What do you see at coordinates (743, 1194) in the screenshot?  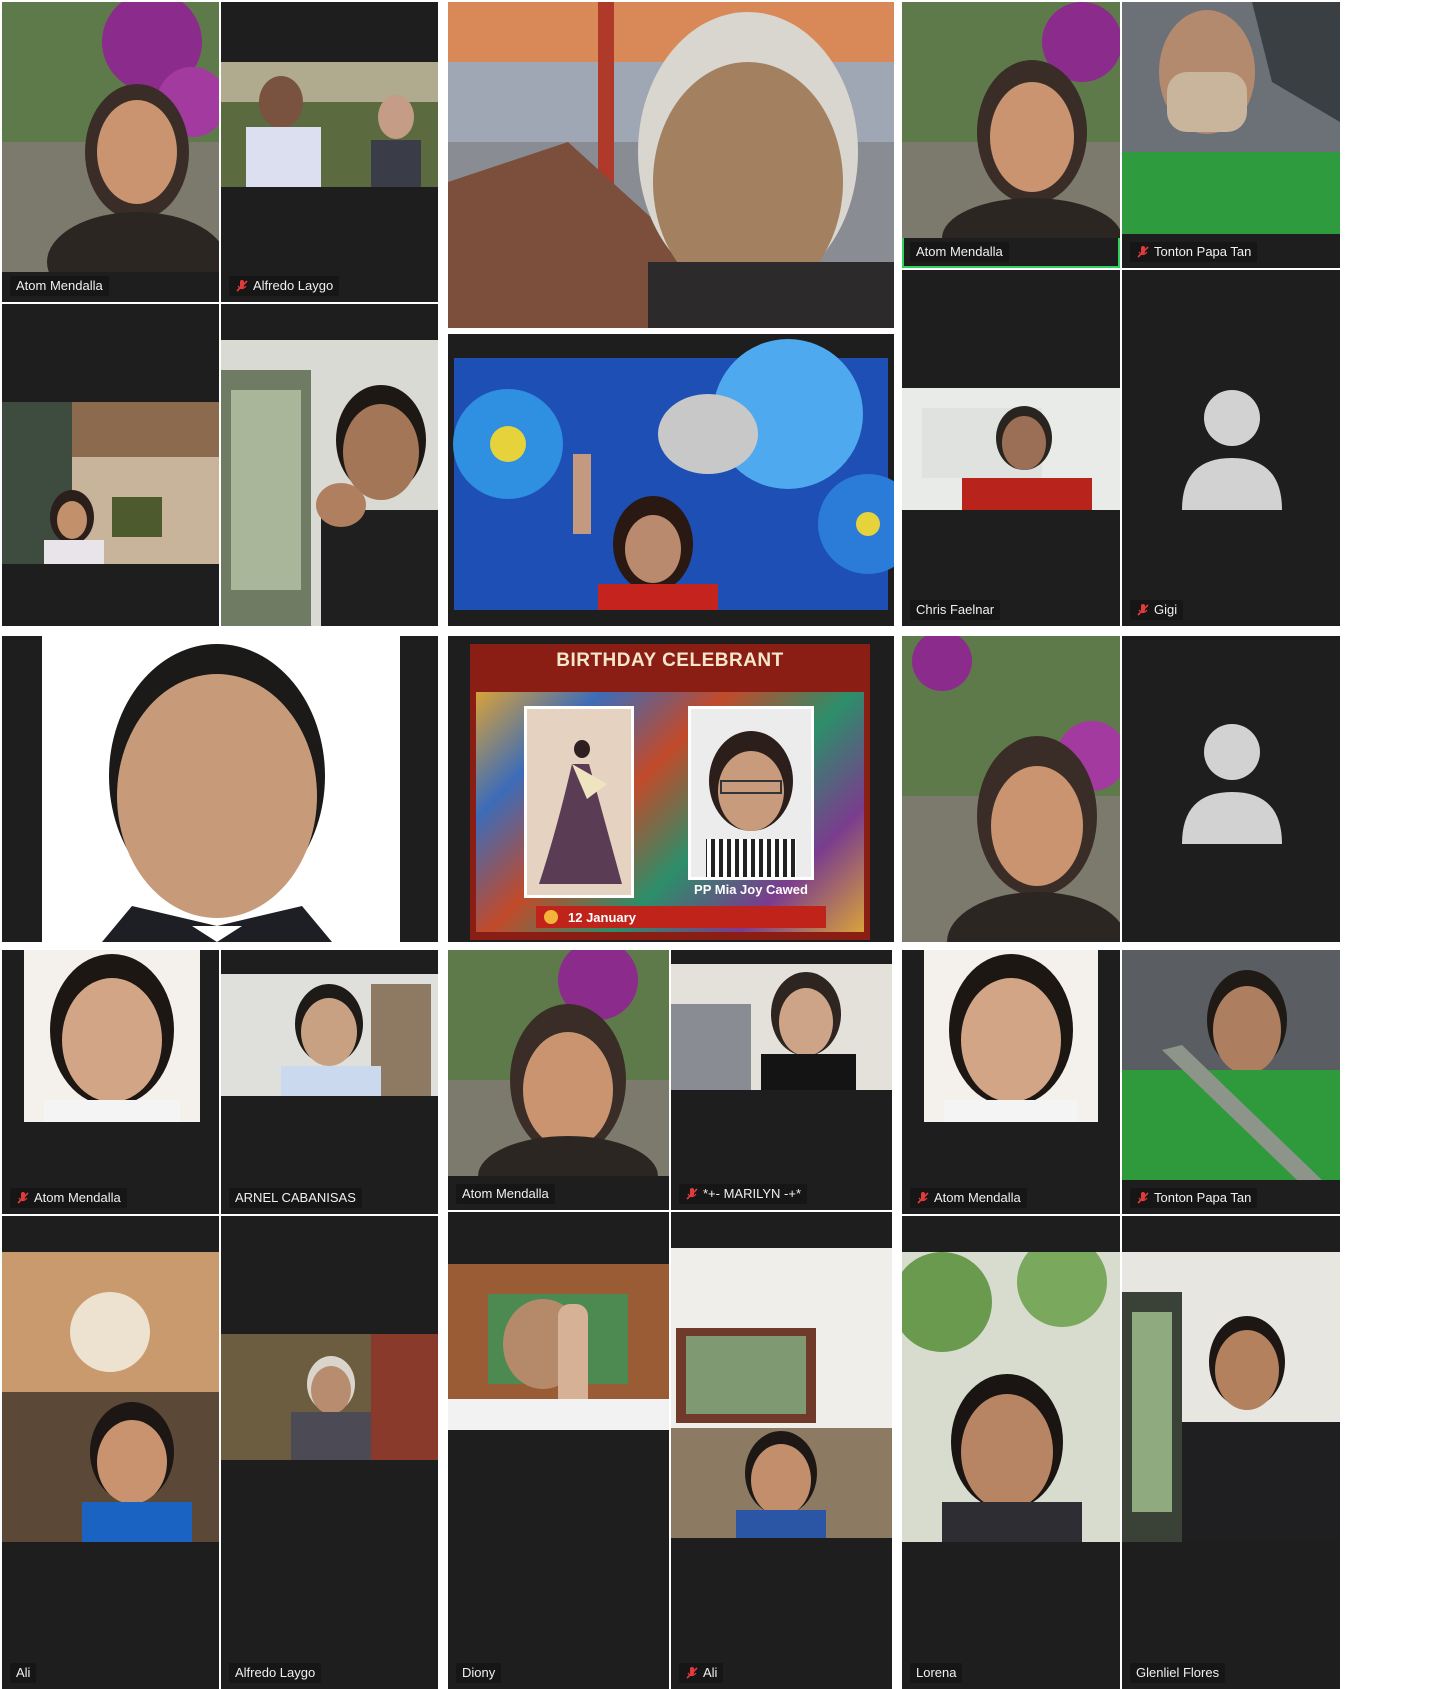 I see `participant-name-label: *+- MARILYN -+*` at bounding box center [743, 1194].